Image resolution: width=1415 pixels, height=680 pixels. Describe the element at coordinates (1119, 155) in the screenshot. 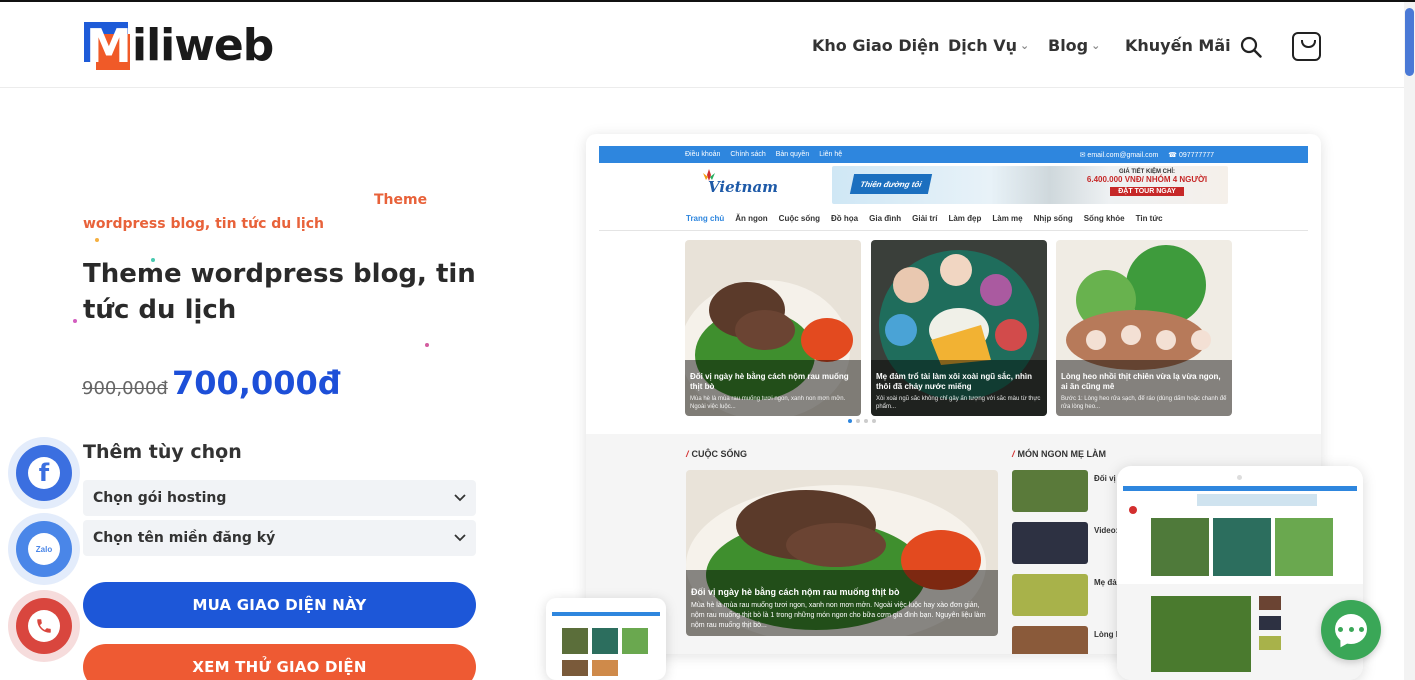

I see `preview-email: ✉ email.com@gmail.com` at that location.